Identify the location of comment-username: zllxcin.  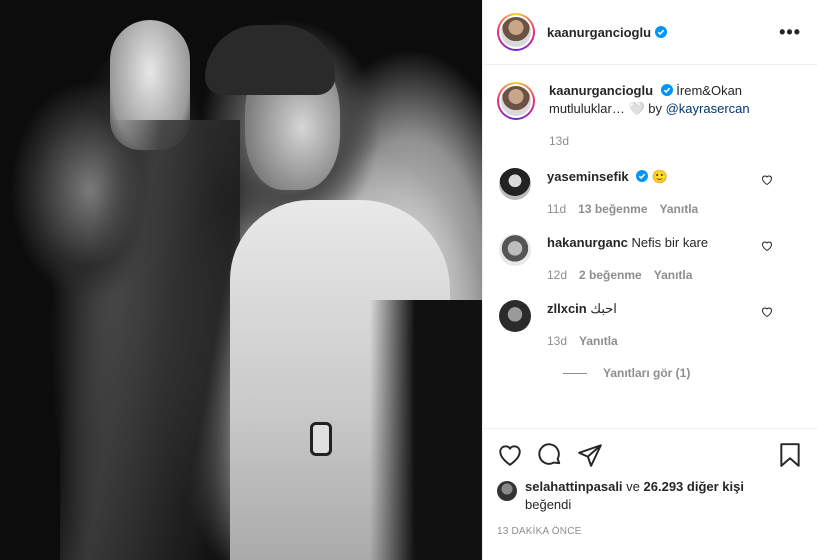
(567, 308).